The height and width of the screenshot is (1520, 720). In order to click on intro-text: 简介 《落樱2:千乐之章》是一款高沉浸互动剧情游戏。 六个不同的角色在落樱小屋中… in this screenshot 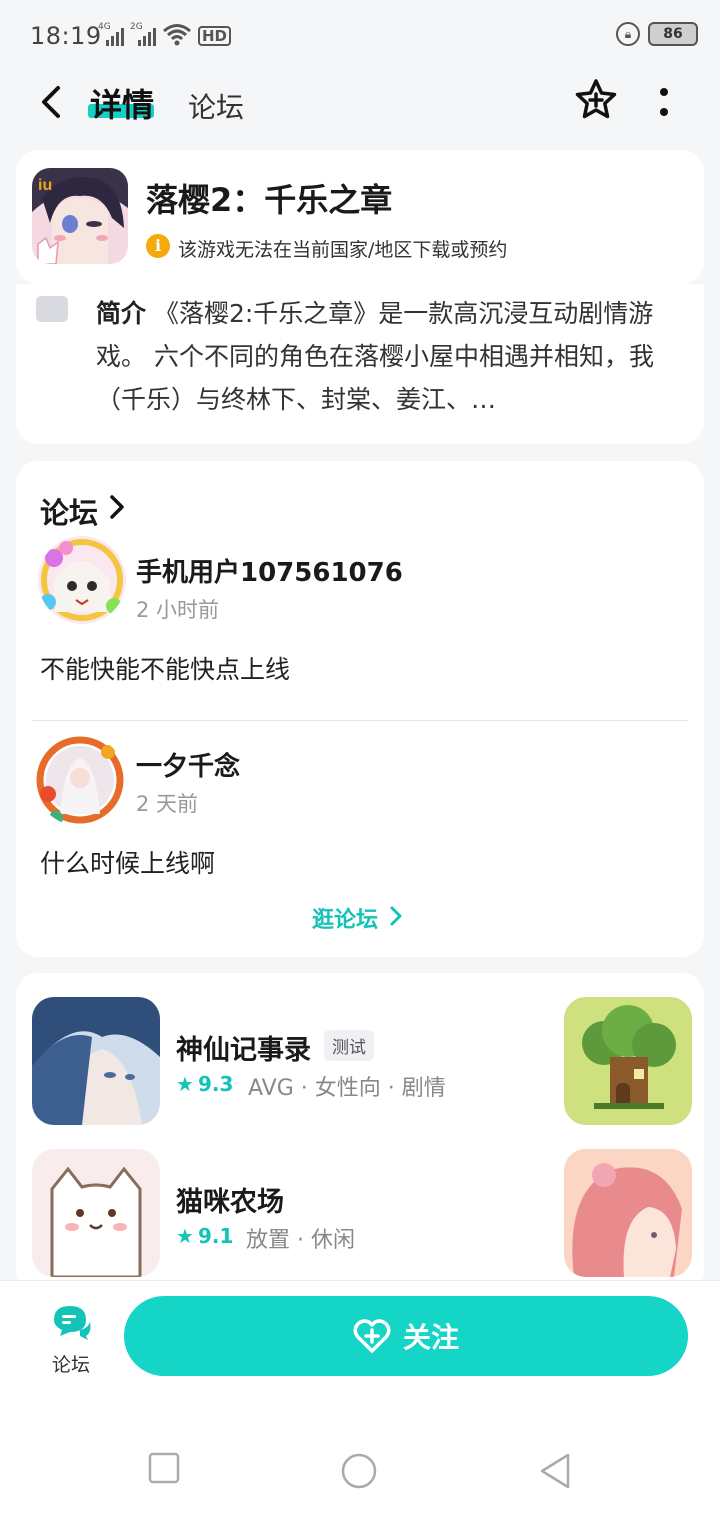, I will do `click(386, 356)`.